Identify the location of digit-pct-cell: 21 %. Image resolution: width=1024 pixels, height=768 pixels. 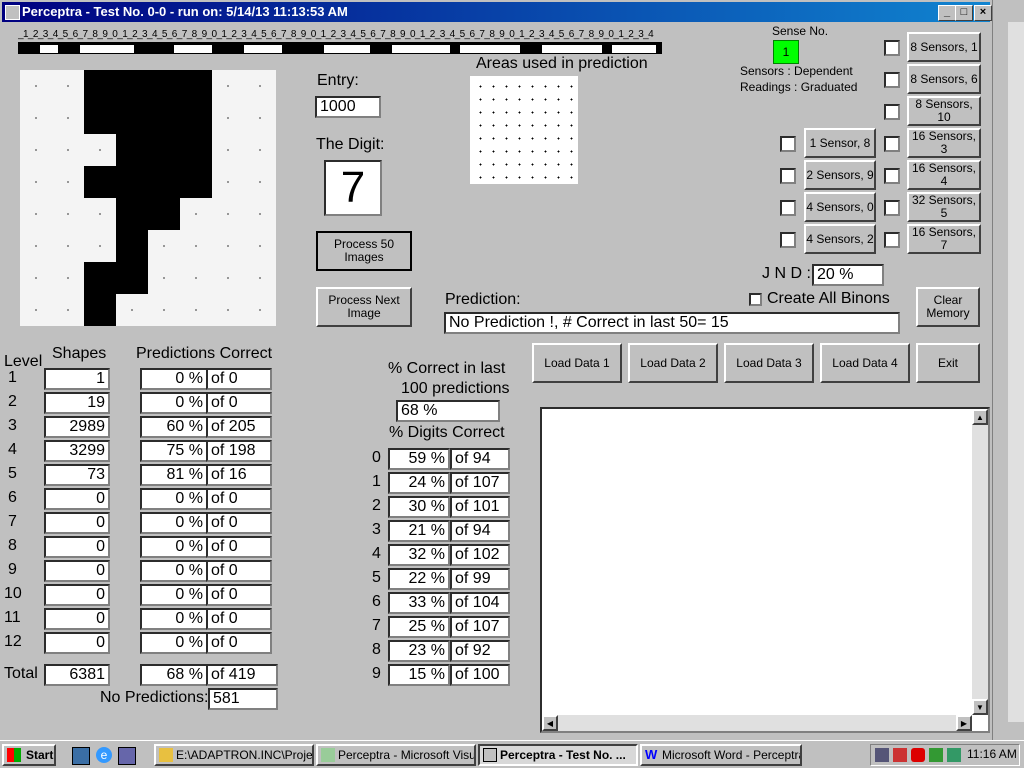
(419, 531).